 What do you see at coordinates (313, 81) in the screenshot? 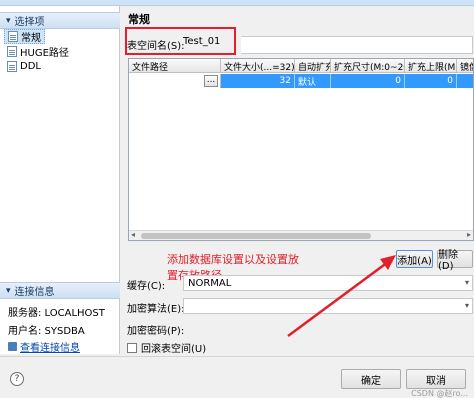
I see `cell-auto-extend: 默认` at bounding box center [313, 81].